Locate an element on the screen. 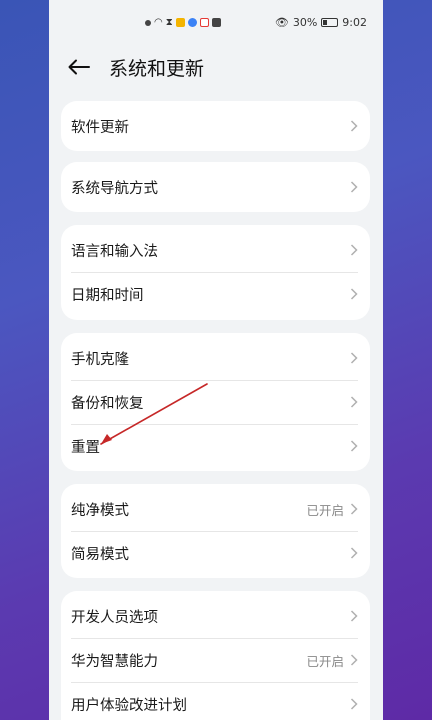 This screenshot has width=432, height=720. clock: 9:02 is located at coordinates (354, 22).